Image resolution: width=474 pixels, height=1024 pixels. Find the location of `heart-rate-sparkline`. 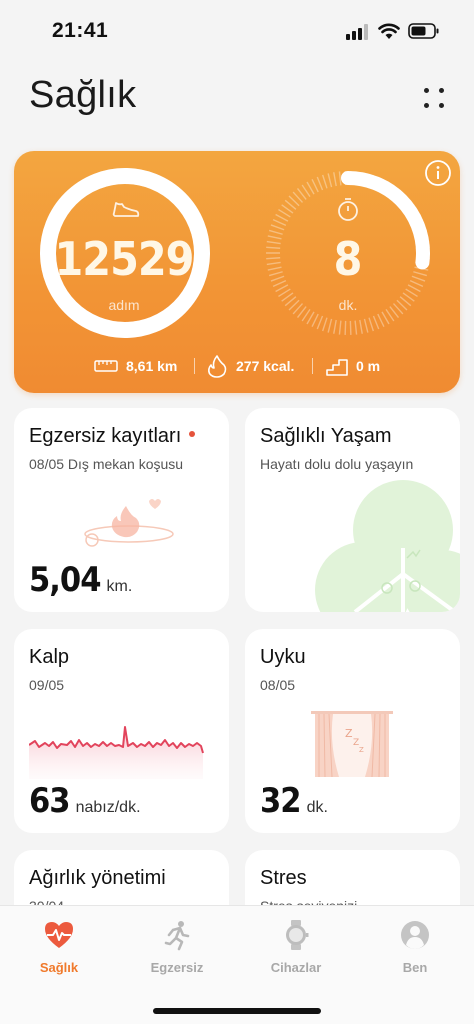

heart-rate-sparkline is located at coordinates (116, 752).